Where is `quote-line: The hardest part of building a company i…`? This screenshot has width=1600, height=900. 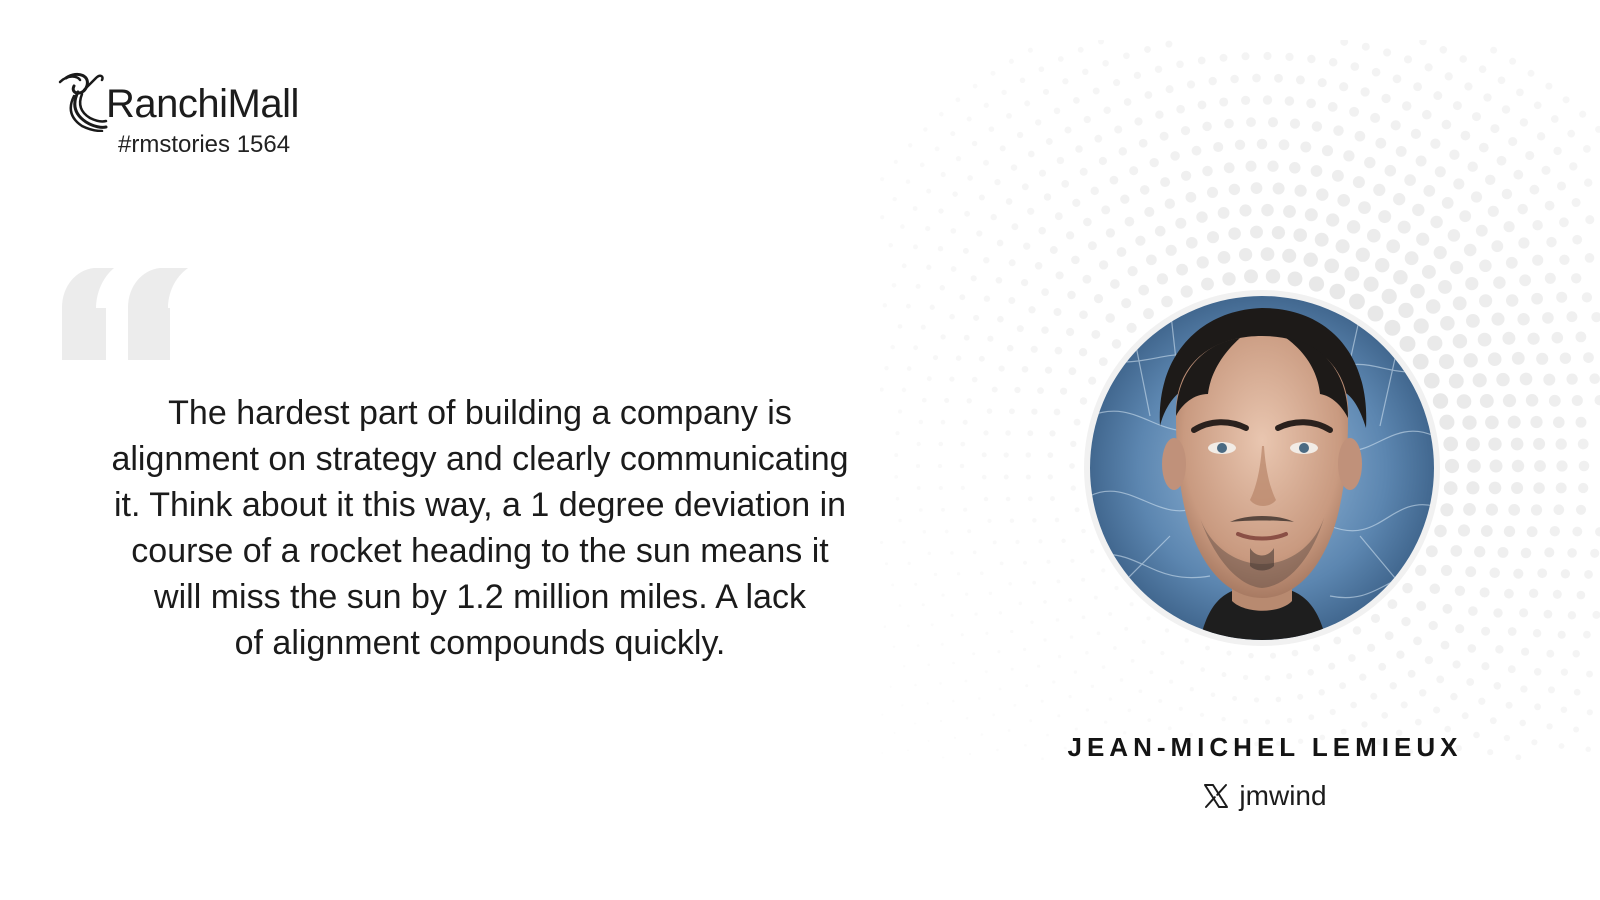 quote-line: The hardest part of building a company i… is located at coordinates (480, 413).